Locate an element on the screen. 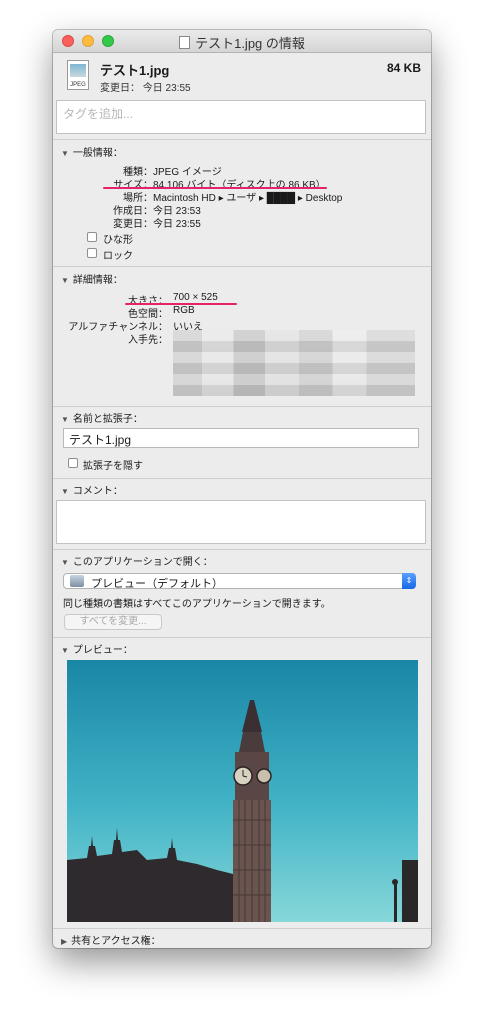 This screenshot has width=484, height=1024. dimensions-value: 700 × 525 is located at coordinates (195, 297).